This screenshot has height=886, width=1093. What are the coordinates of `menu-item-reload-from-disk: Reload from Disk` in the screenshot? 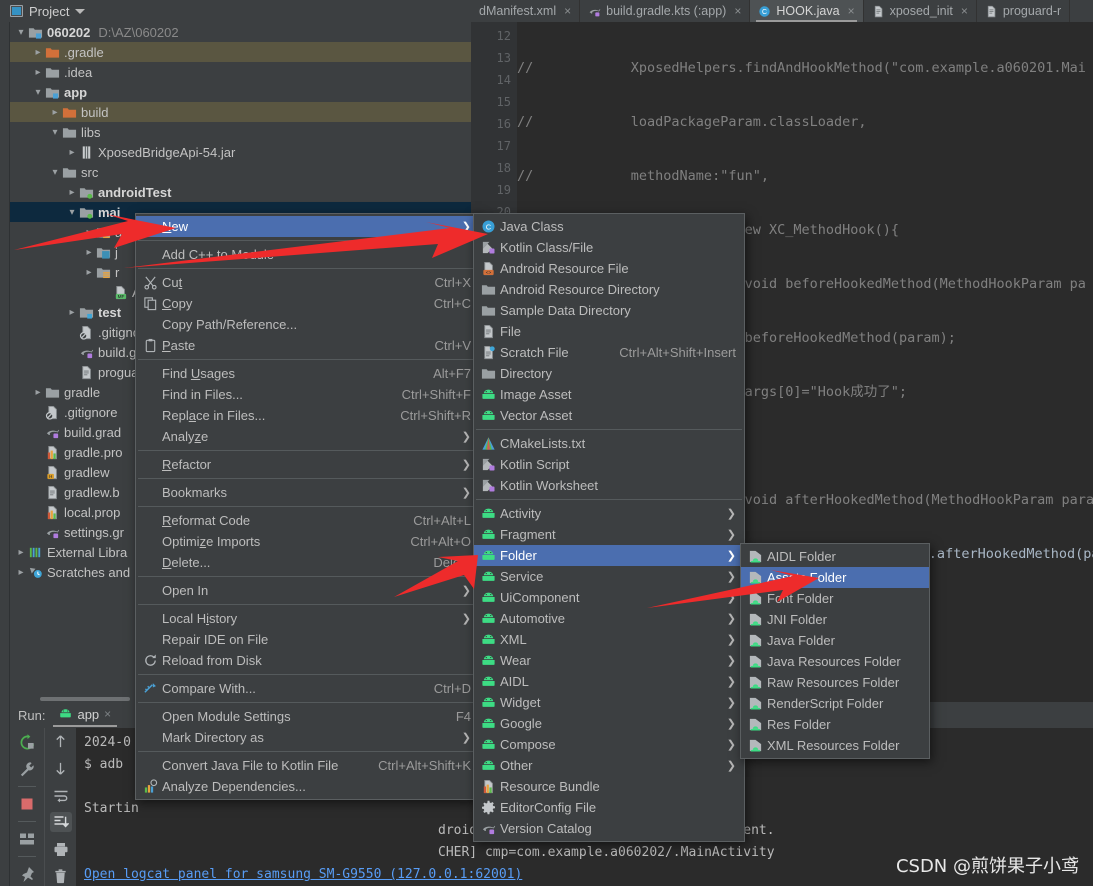 It's located at (307, 660).